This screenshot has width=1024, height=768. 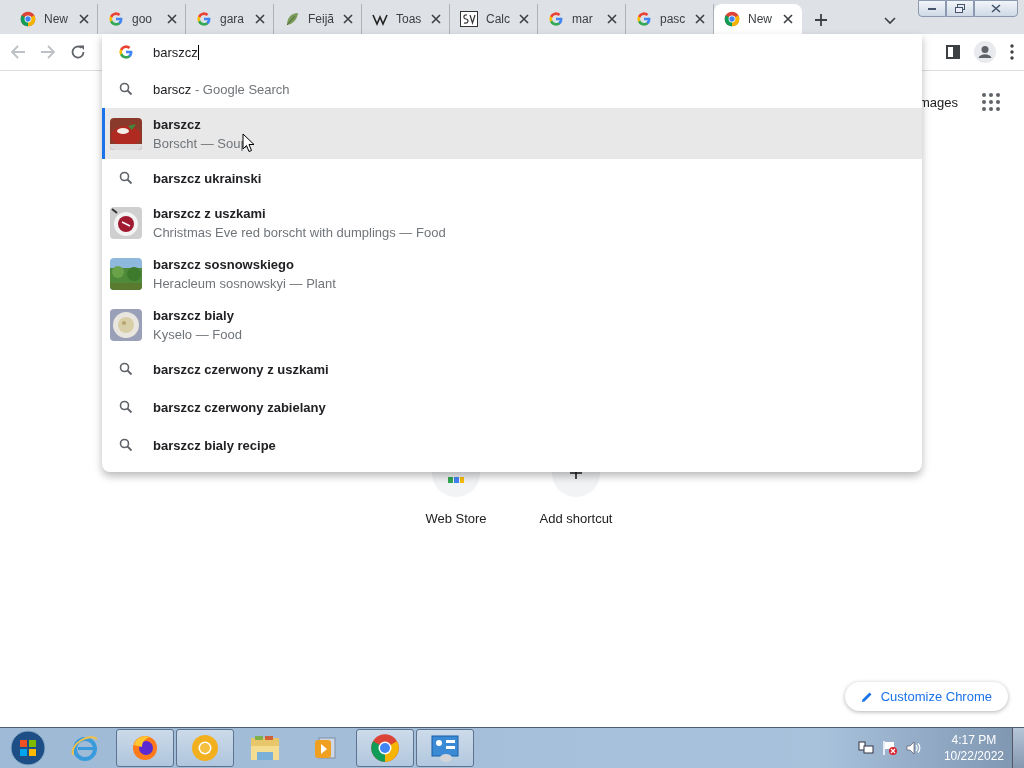 I want to click on suggestion-row: barszcz z uszkami Christmas Eve red borscht with dumplings — Food, so click(x=512, y=222).